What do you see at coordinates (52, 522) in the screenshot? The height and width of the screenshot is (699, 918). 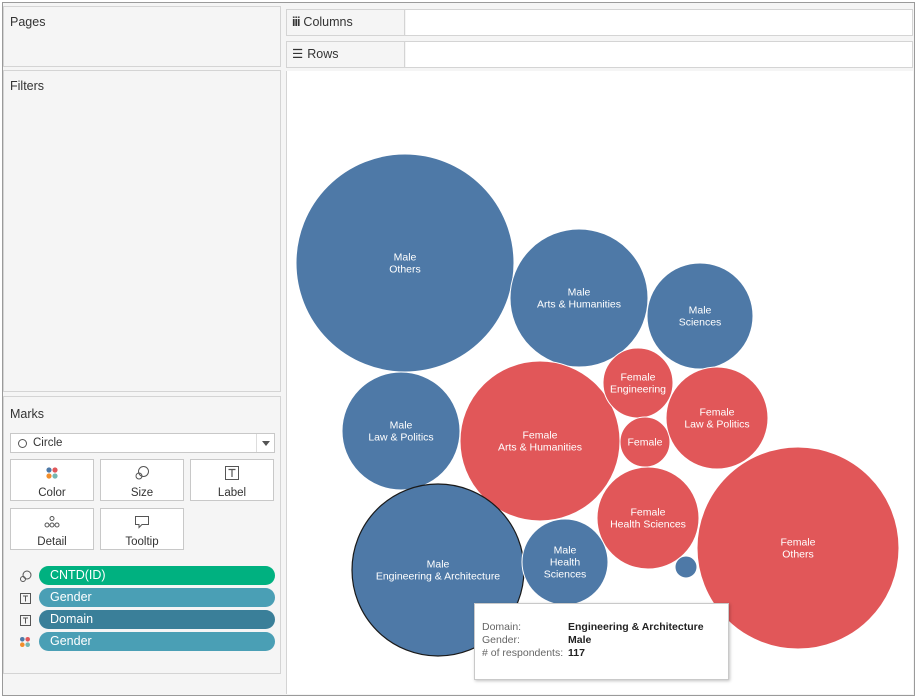 I see `detail-icon` at bounding box center [52, 522].